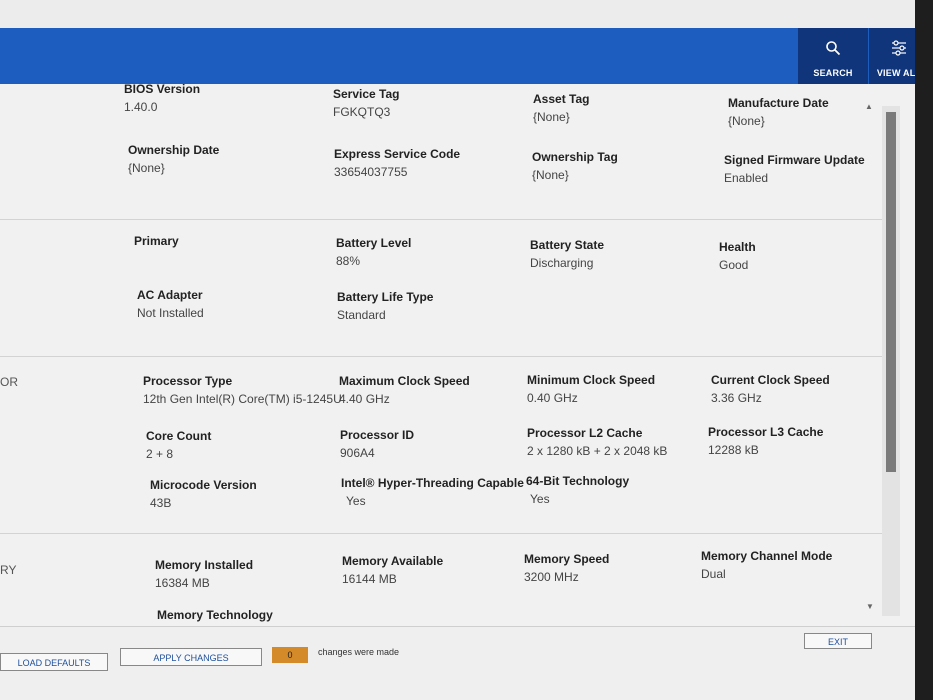  What do you see at coordinates (188, 381) in the screenshot?
I see `processor-type-label: Processor Type` at bounding box center [188, 381].